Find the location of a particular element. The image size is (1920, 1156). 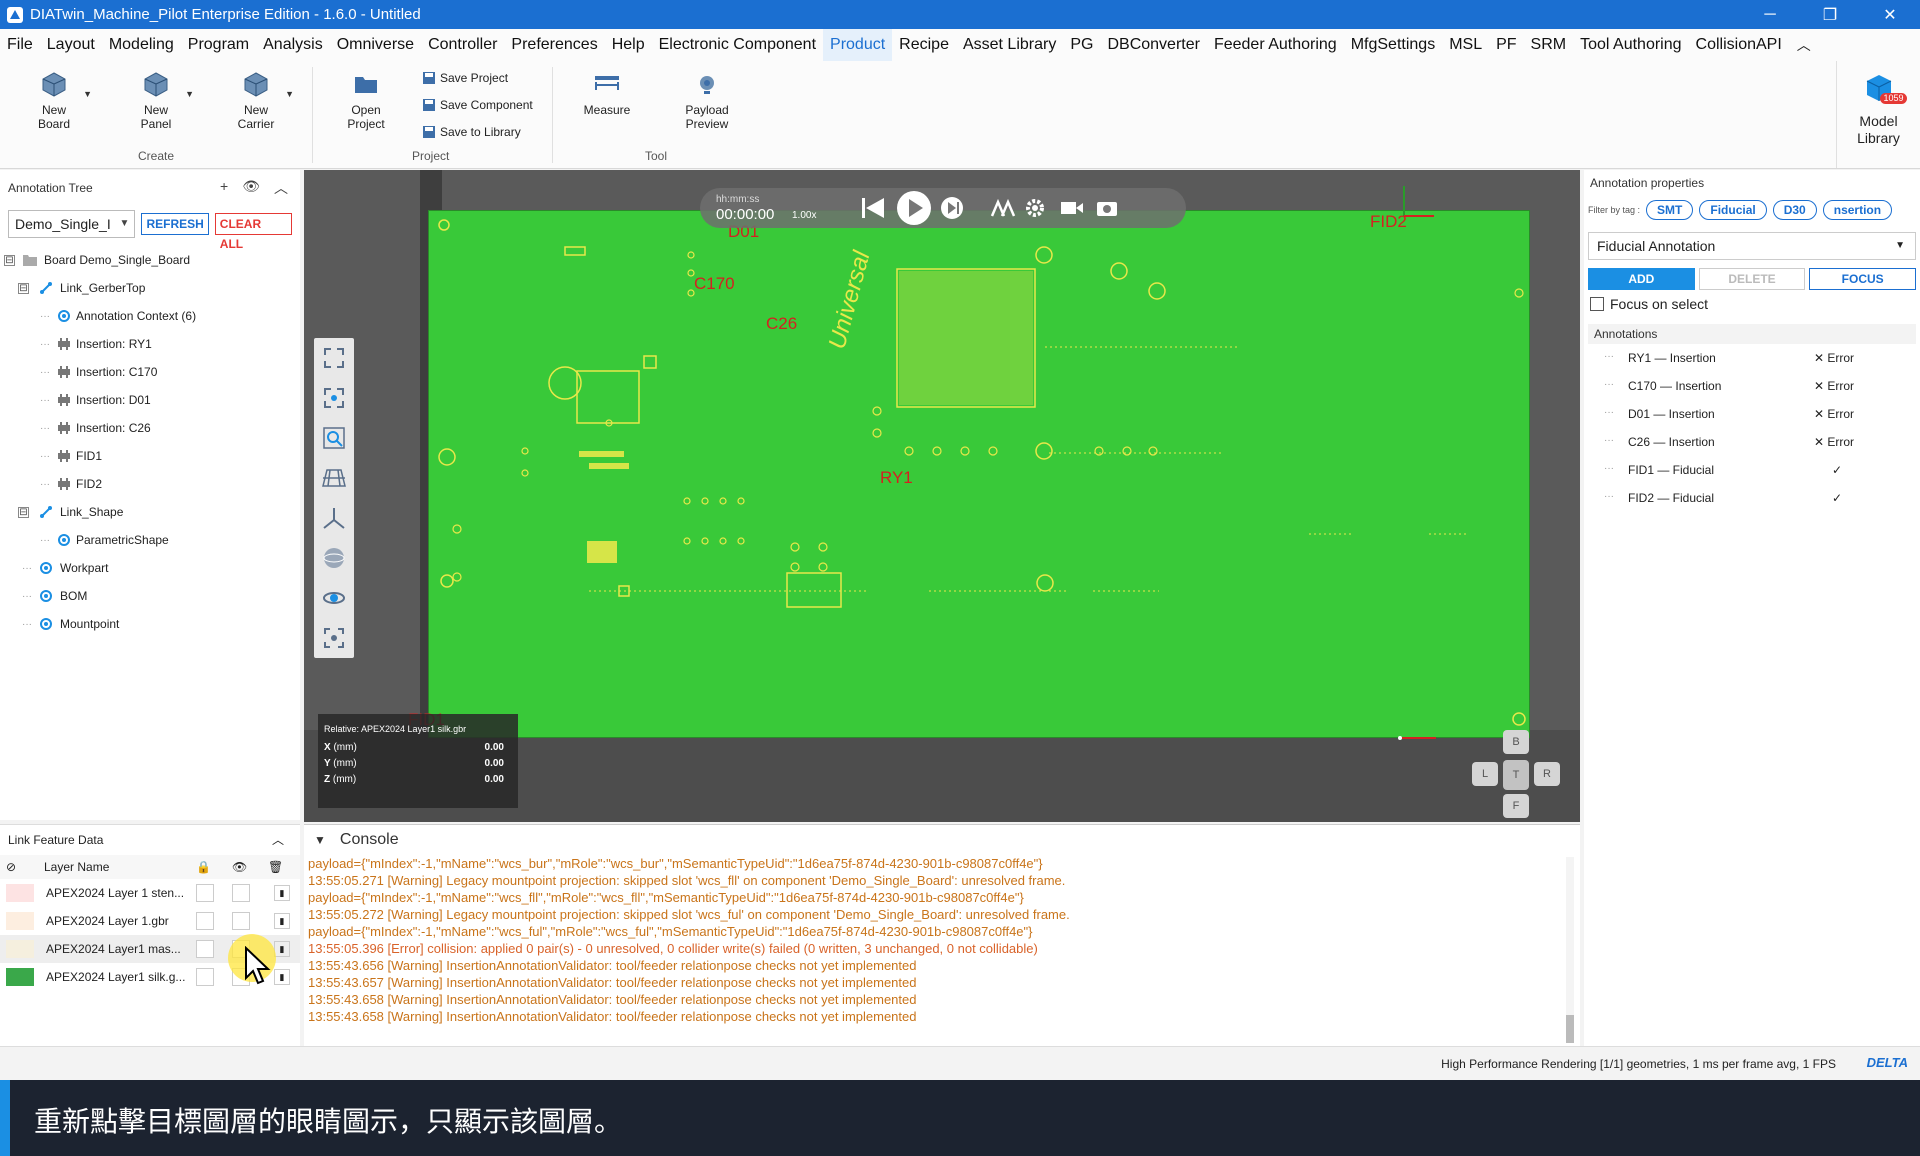

tree-node-parametric-shape: ··· ParametricShape is located at coordinates (150, 540).